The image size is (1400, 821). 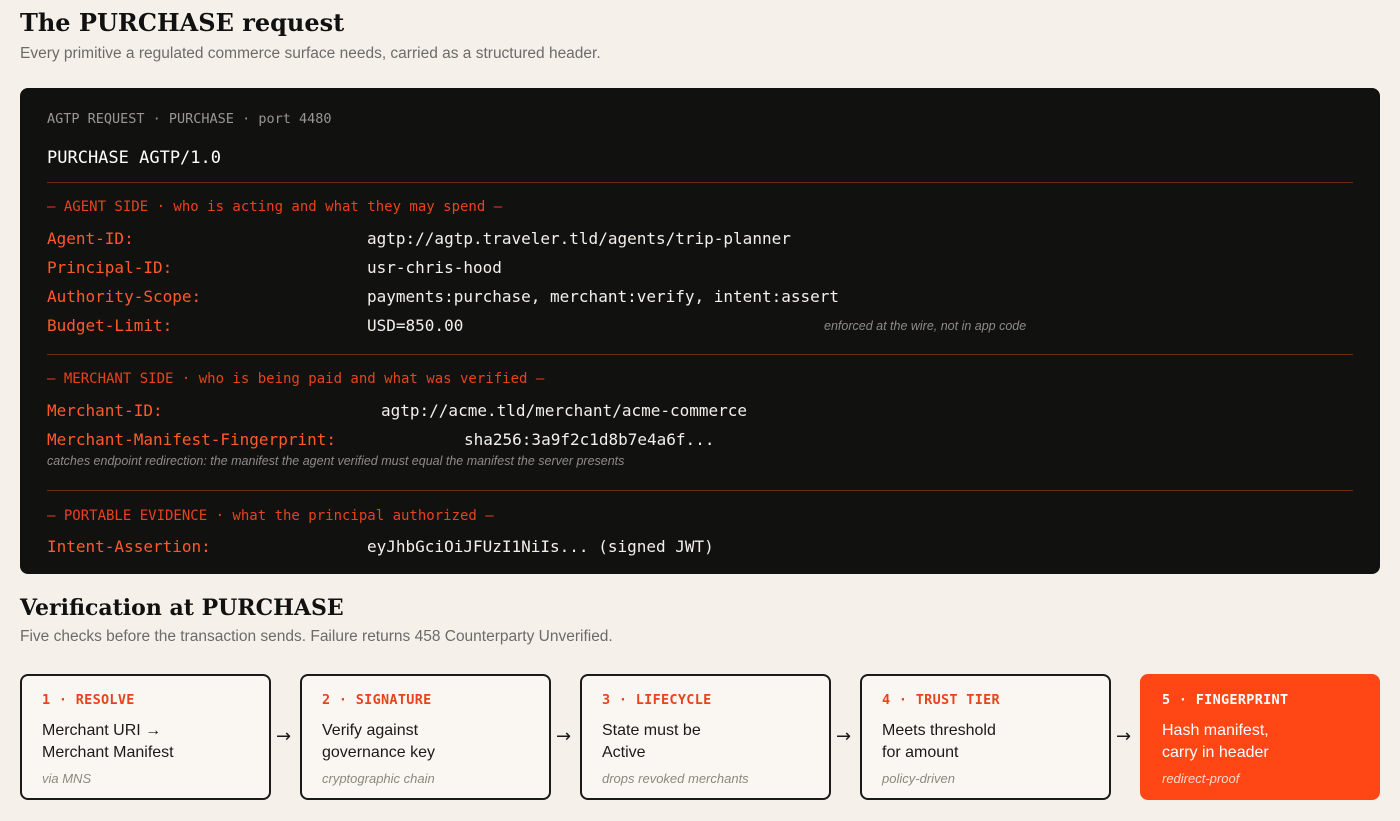 What do you see at coordinates (377, 700) in the screenshot?
I see `step-number: 2 · SIGNATURE` at bounding box center [377, 700].